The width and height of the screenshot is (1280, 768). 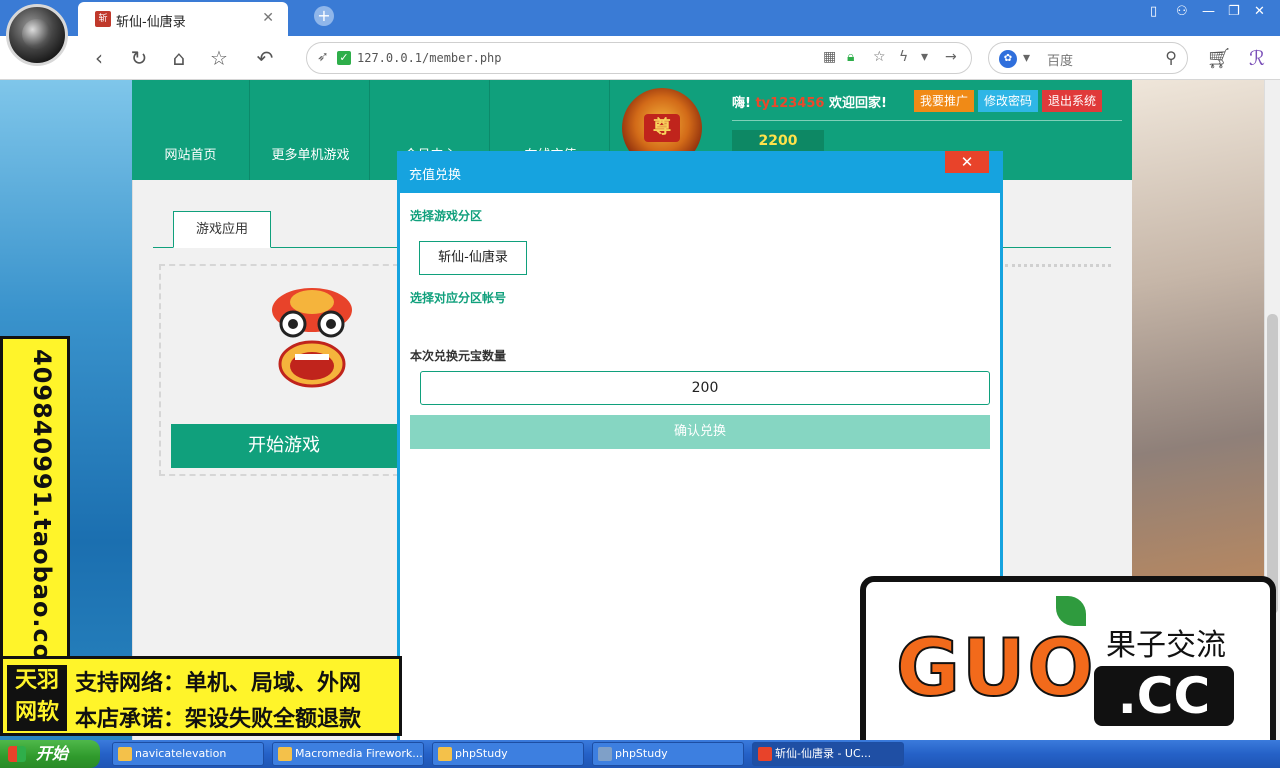 What do you see at coordinates (151, 22) in the screenshot?
I see `tab-title: 斩仙-仙唐录` at bounding box center [151, 22].